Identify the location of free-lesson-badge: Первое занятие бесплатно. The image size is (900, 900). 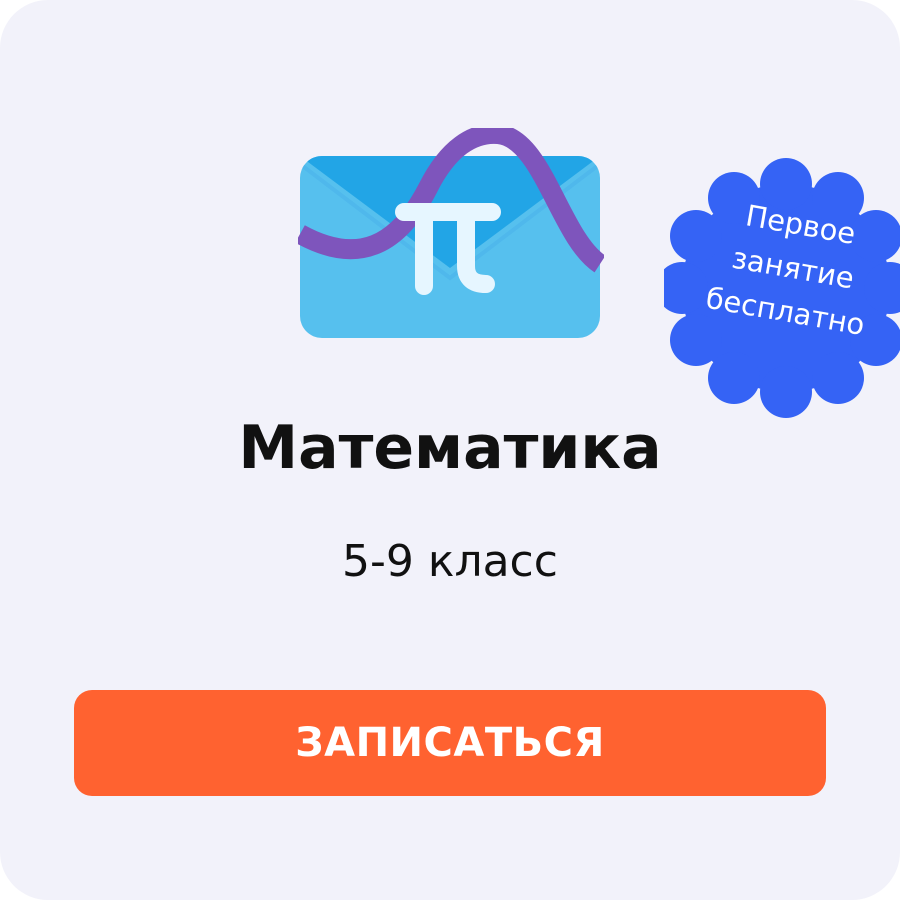
(782, 288).